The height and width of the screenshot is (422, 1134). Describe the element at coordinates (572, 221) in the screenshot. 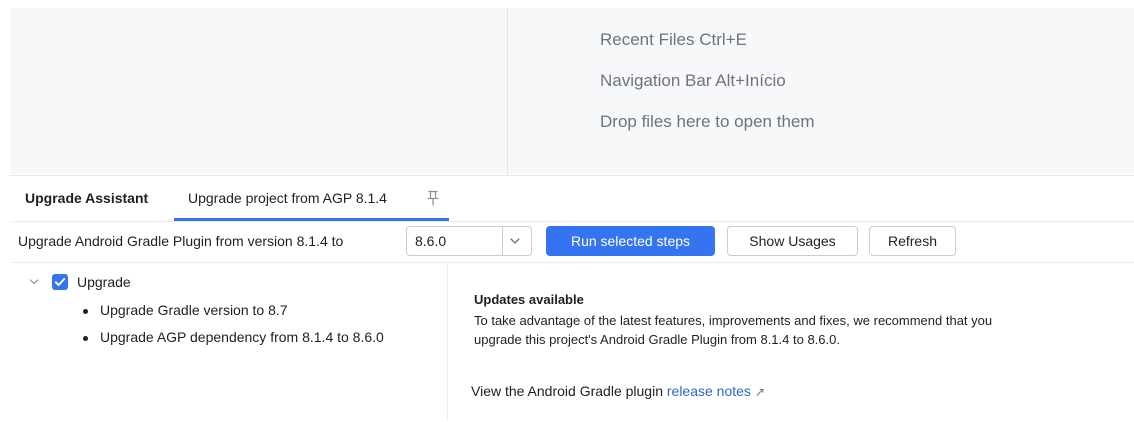

I see `tab-strip-divider` at that location.